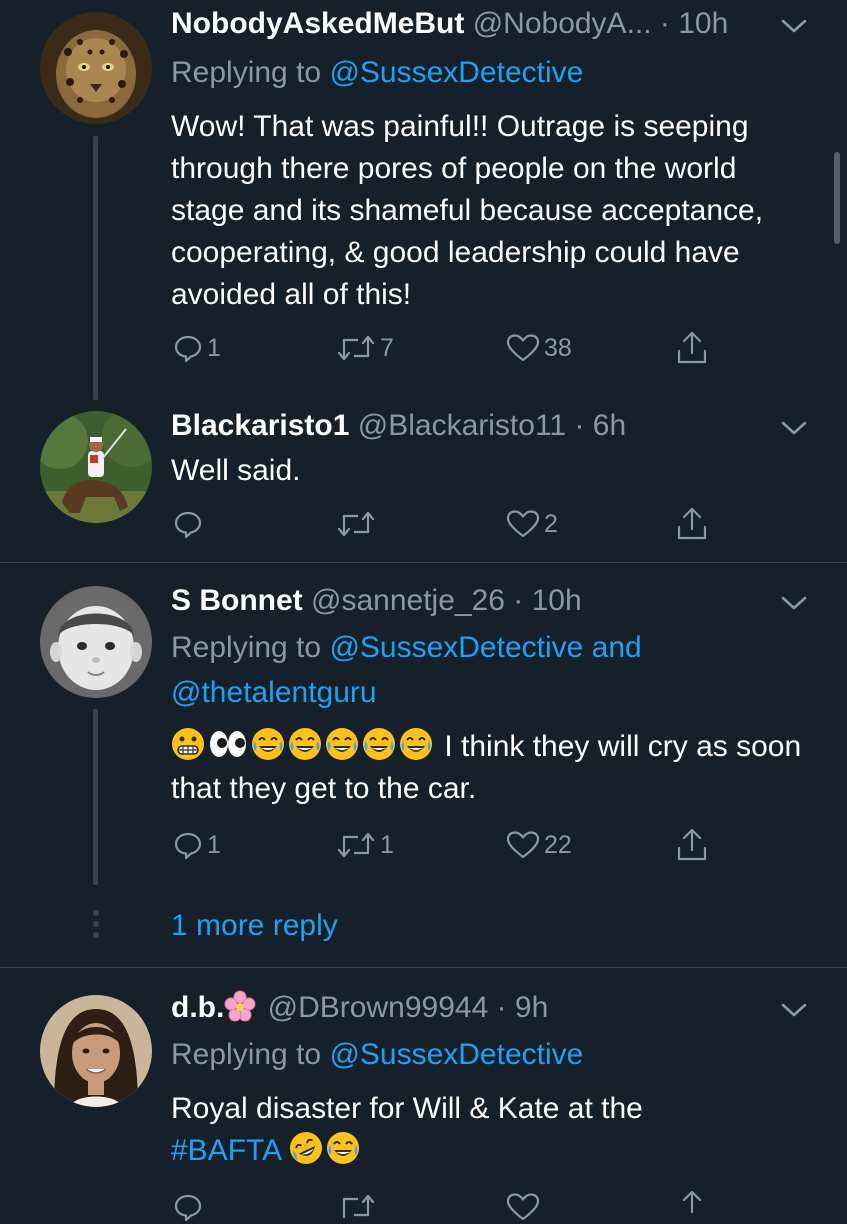 The width and height of the screenshot is (847, 1224). What do you see at coordinates (97, 926) in the screenshot?
I see `more-replies-dots` at bounding box center [97, 926].